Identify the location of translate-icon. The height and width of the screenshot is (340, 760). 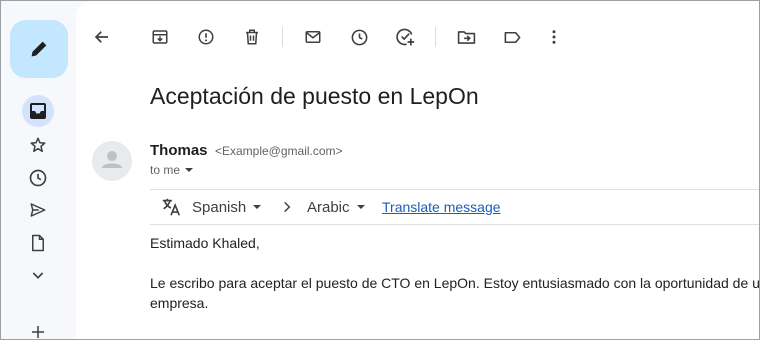
(171, 207).